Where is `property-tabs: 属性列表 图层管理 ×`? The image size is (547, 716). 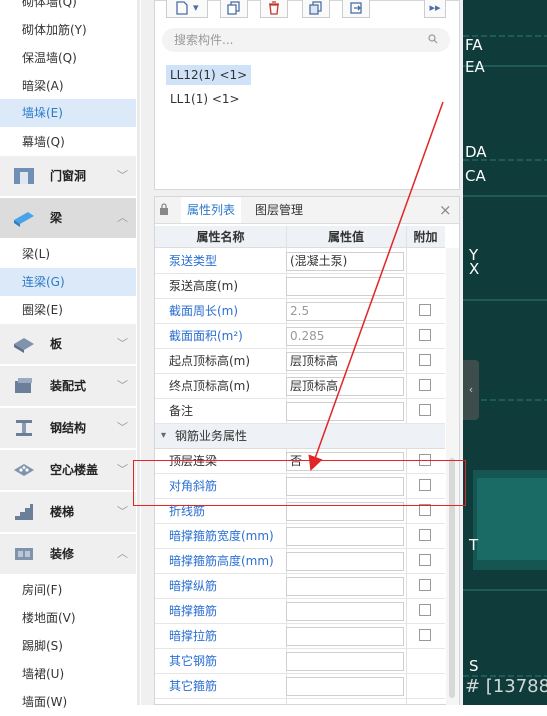
property-tabs: 属性列表 图层管理 × is located at coordinates (307, 210).